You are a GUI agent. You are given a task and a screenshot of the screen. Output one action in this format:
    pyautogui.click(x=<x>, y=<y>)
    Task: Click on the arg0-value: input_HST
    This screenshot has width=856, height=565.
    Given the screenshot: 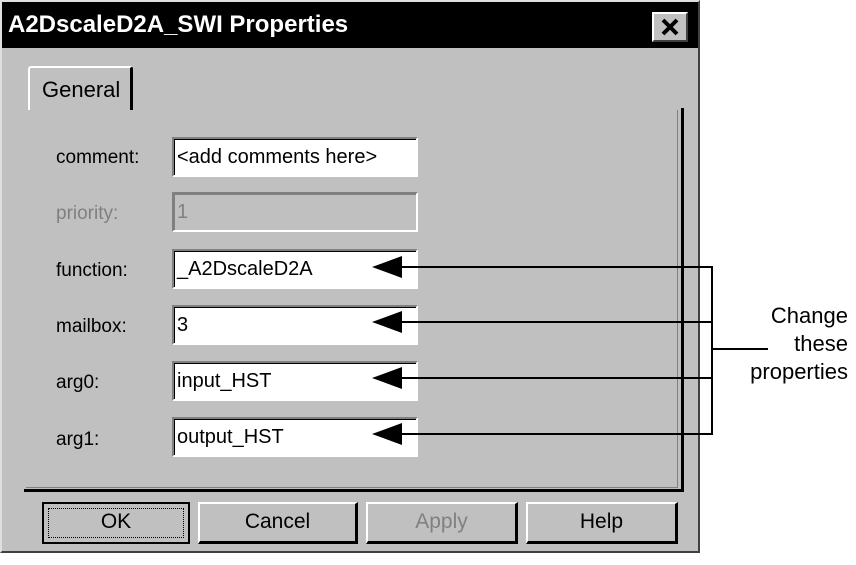 What is the action you would take?
    pyautogui.click(x=224, y=381)
    